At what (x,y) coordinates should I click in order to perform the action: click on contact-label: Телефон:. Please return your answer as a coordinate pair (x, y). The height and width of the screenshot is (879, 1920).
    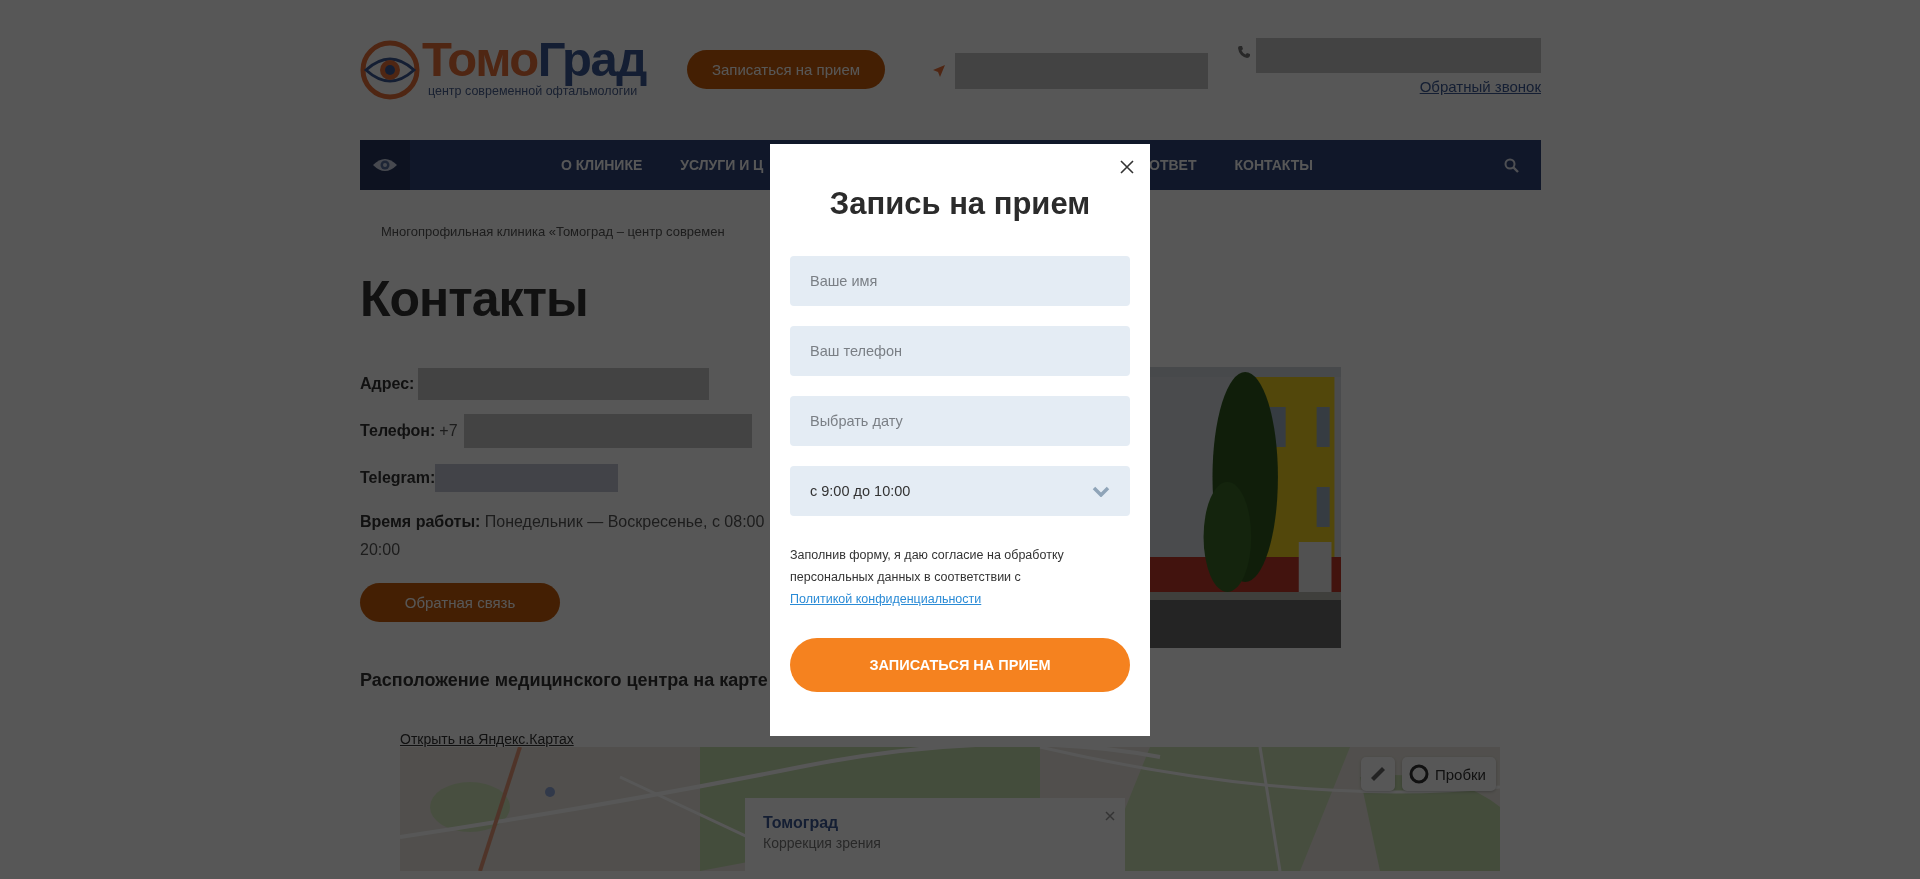
    Looking at the image, I should click on (398, 430).